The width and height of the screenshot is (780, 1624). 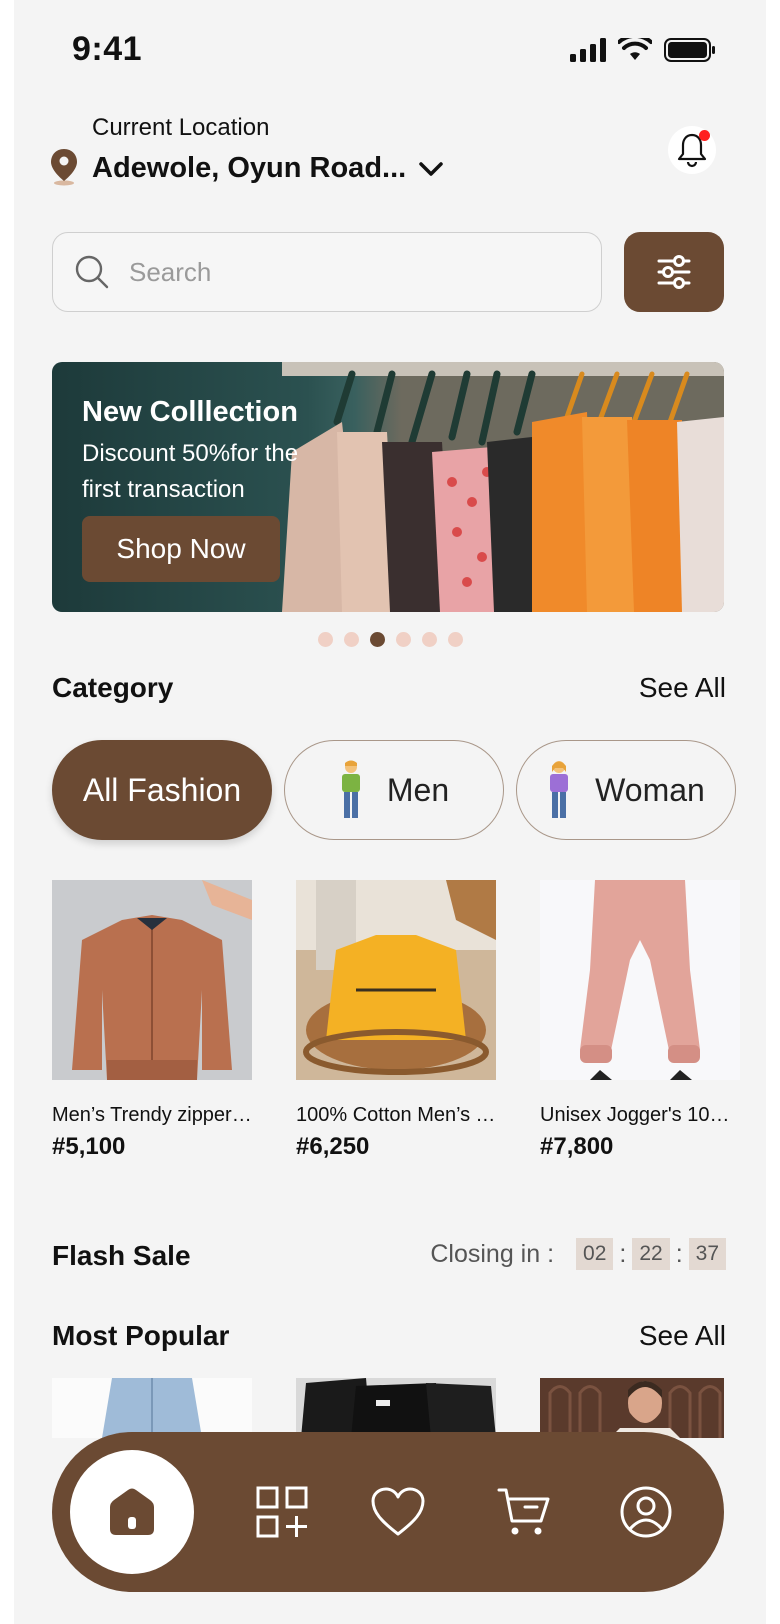 I want to click on profile-icon, so click(x=646, y=1512).